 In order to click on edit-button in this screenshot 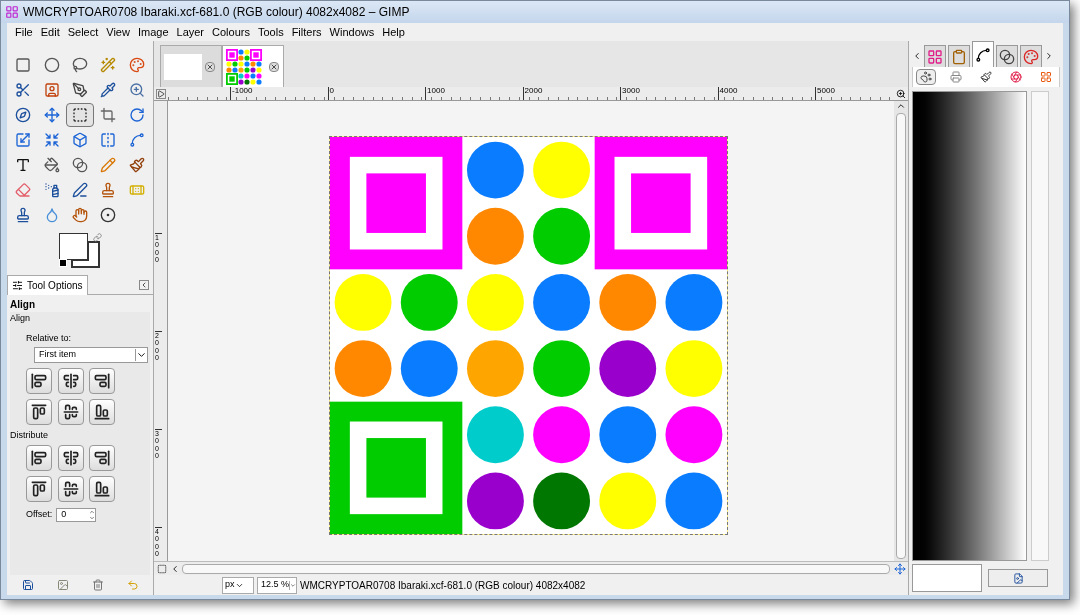, I will do `click(1018, 578)`.